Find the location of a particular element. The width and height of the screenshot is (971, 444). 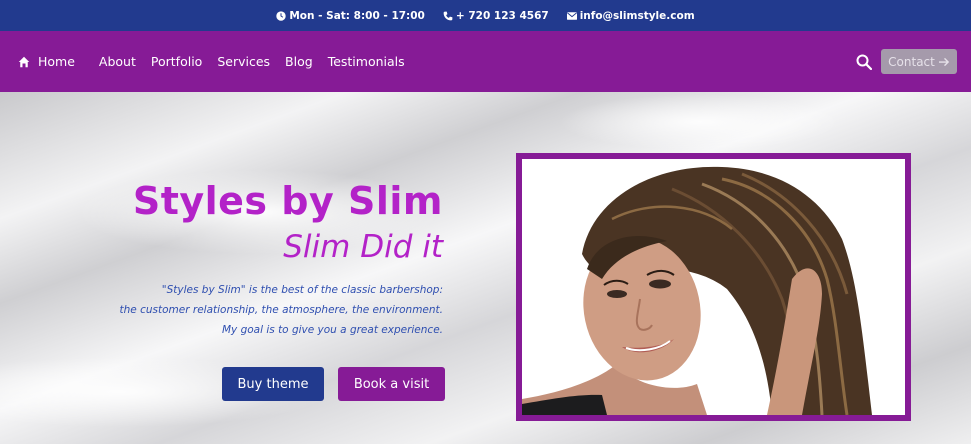

buy-theme-button: Buy theme is located at coordinates (273, 384).